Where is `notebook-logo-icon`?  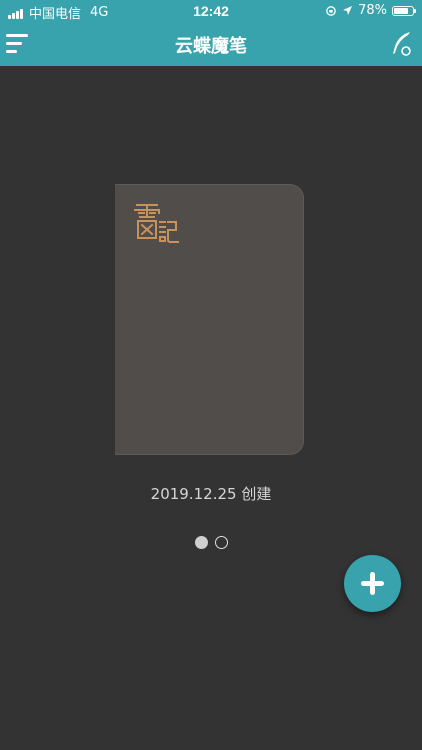 notebook-logo-icon is located at coordinates (156, 223).